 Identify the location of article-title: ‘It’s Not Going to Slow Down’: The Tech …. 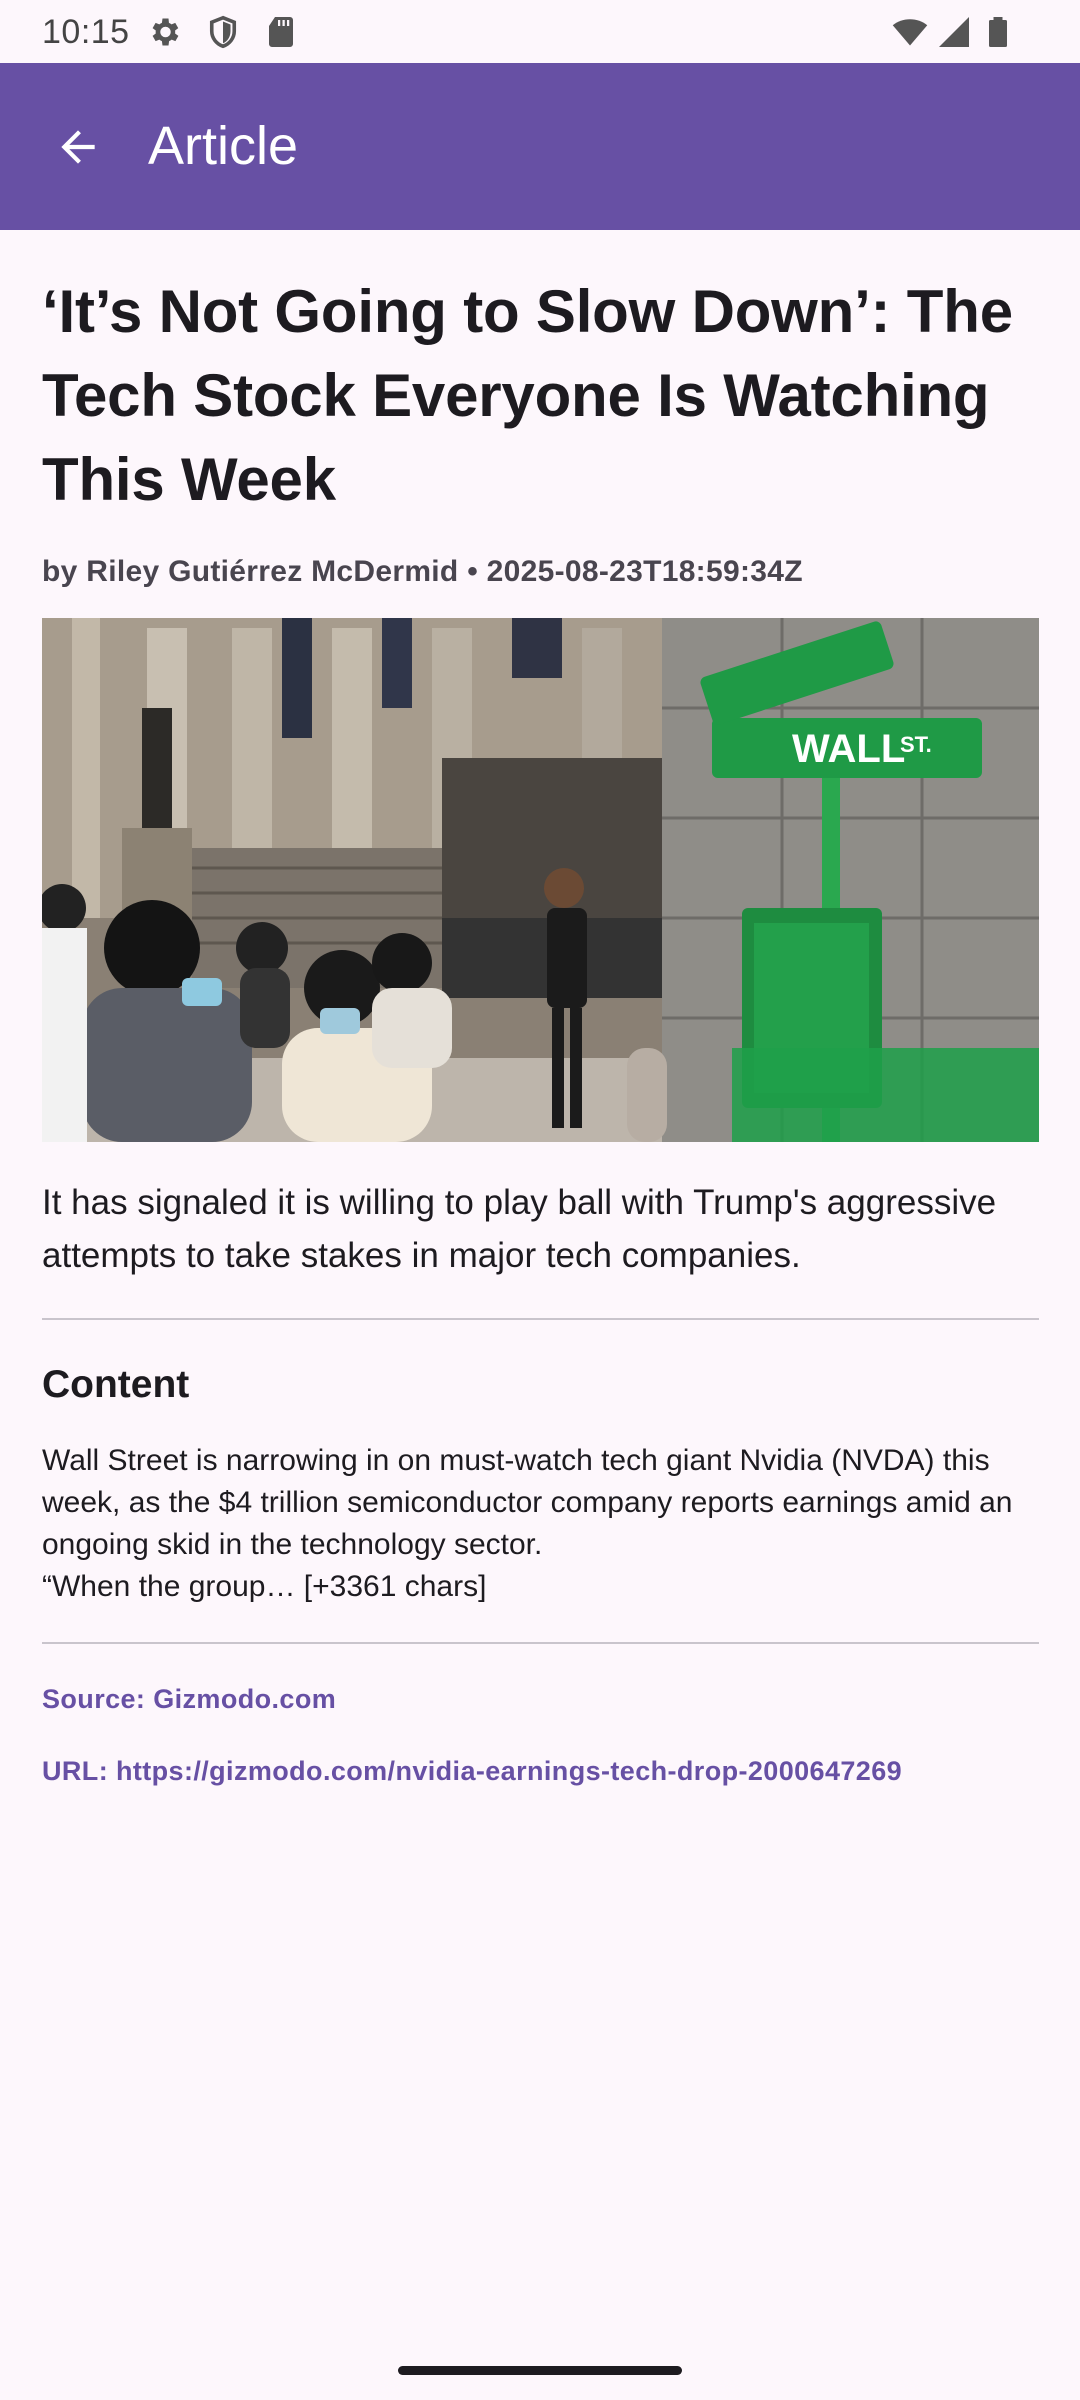
(527, 395).